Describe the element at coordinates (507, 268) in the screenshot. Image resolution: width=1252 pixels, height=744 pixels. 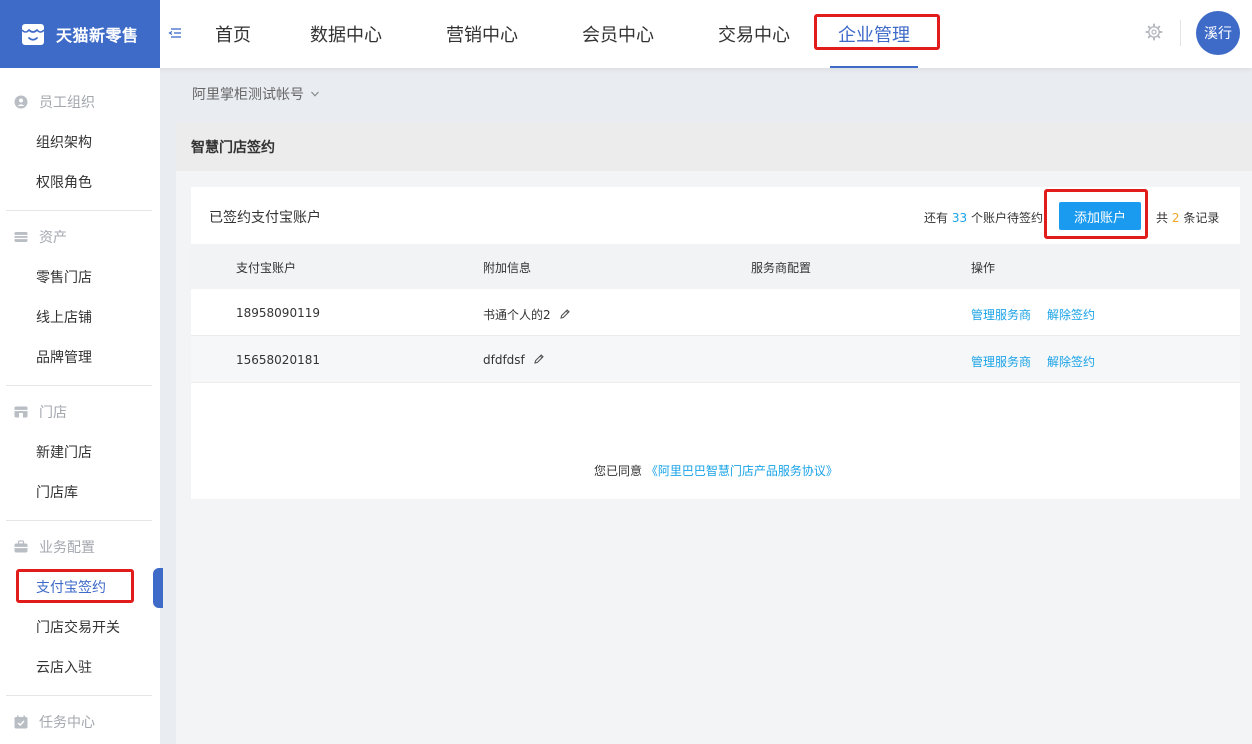
I see `column-header: 附加信息` at that location.